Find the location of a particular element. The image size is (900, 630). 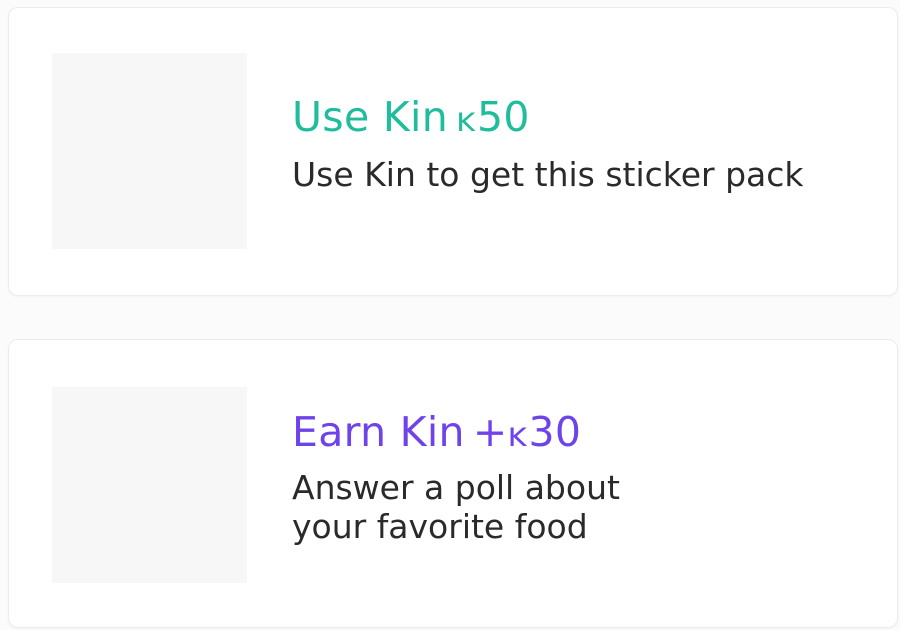

sticker-pack-thumbnail is located at coordinates (149, 151).